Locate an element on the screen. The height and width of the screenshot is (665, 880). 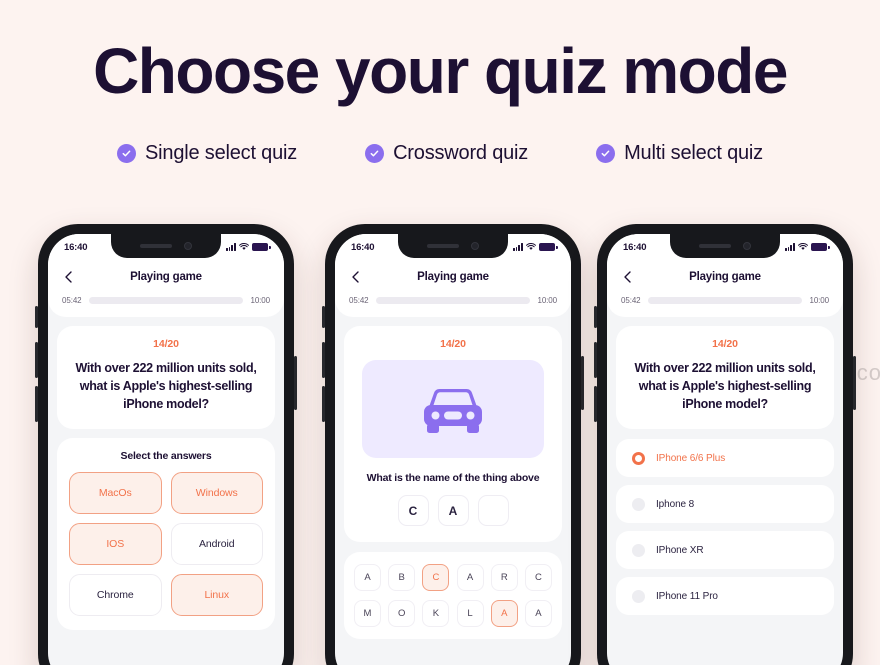
answer-slot: C is located at coordinates (413, 510).